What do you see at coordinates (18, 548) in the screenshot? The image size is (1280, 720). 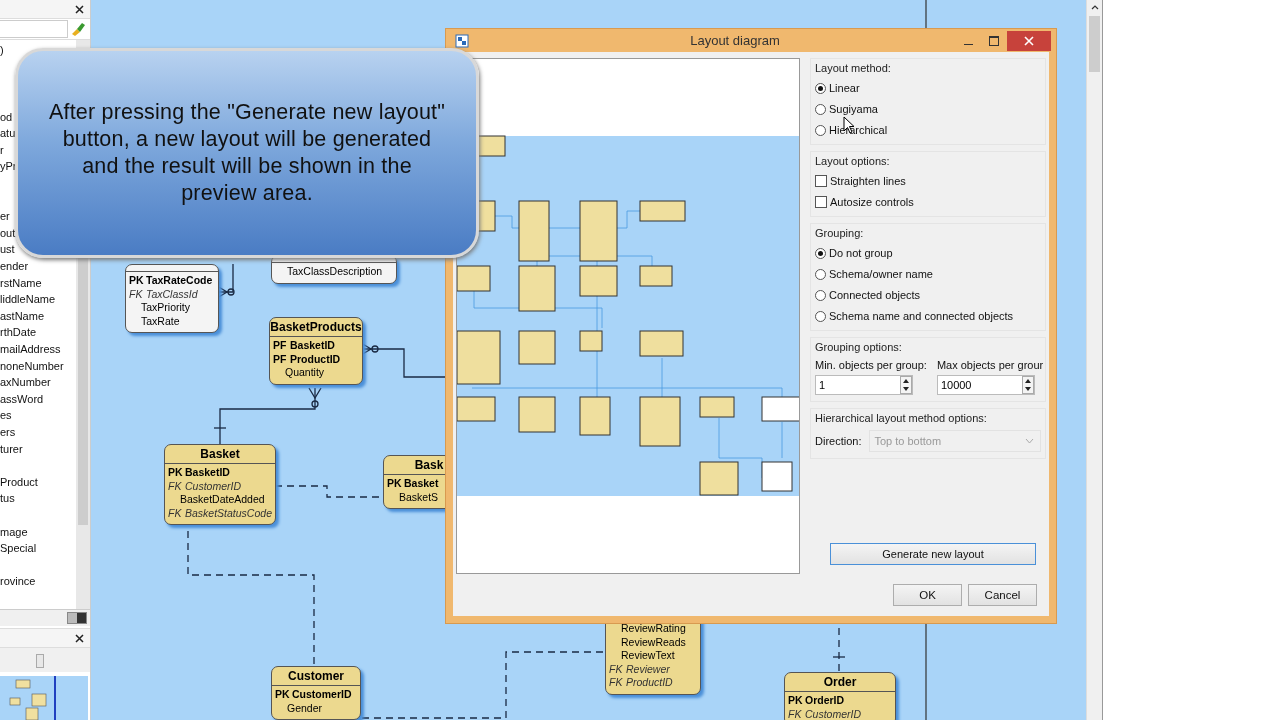 I see `tree-item: Special` at bounding box center [18, 548].